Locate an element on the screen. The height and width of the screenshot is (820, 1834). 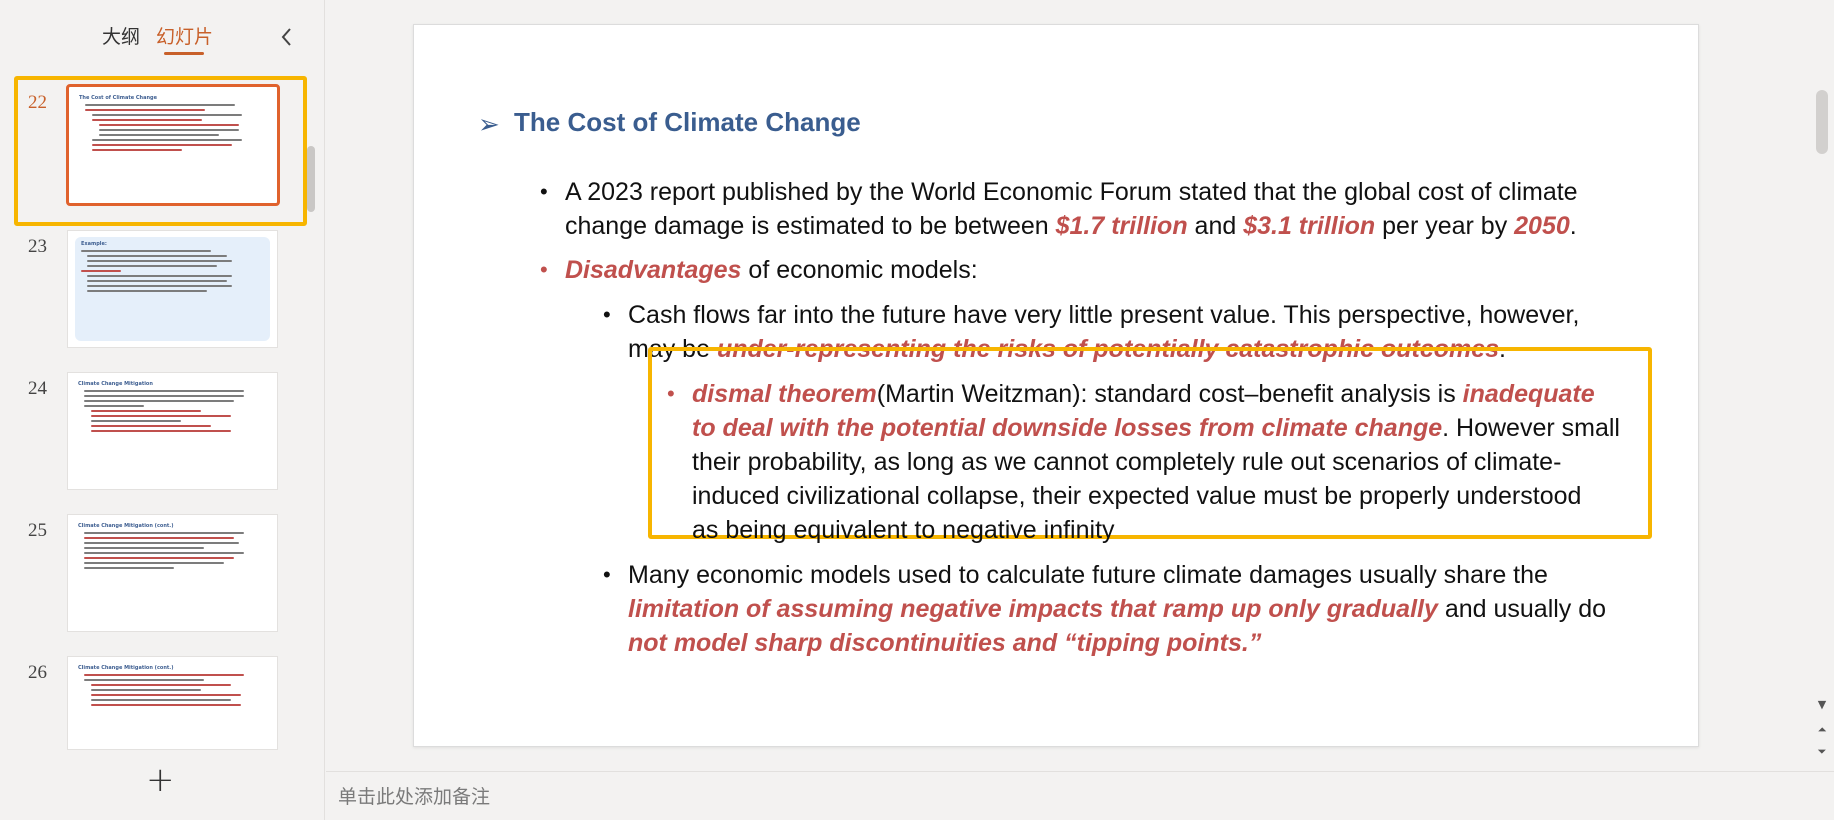
text-run: and usually do is located at coordinates (1522, 609).